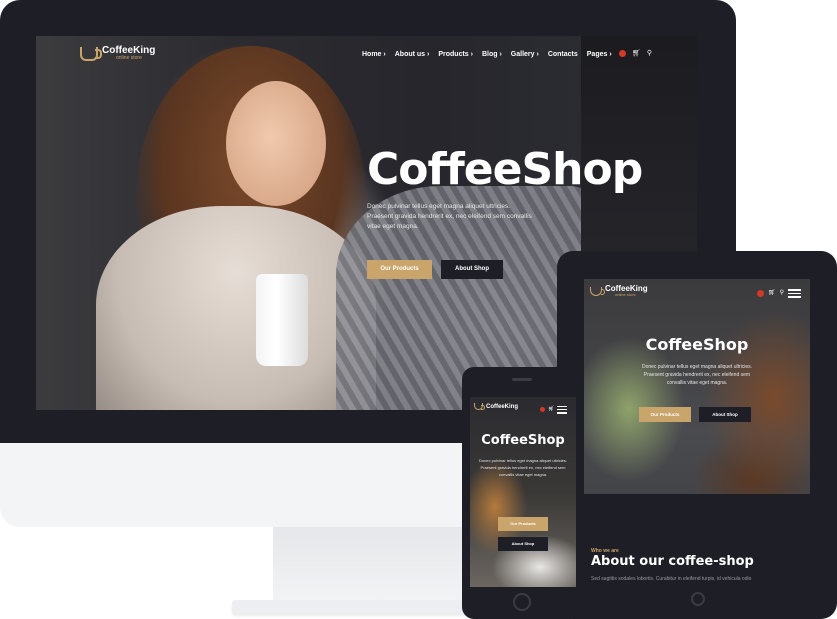 This screenshot has height=619, width=837. Describe the element at coordinates (563, 54) in the screenshot. I see `nav-item-contacts: Contacts` at that location.